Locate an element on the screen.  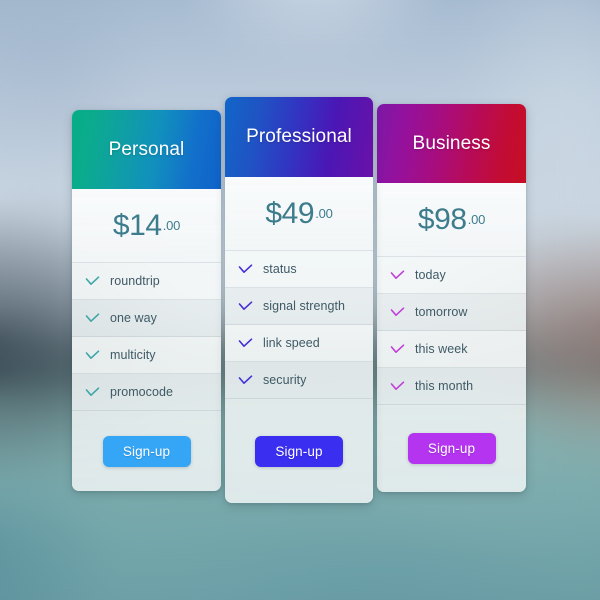
card-price-professional: $49 .00 is located at coordinates (299, 214).